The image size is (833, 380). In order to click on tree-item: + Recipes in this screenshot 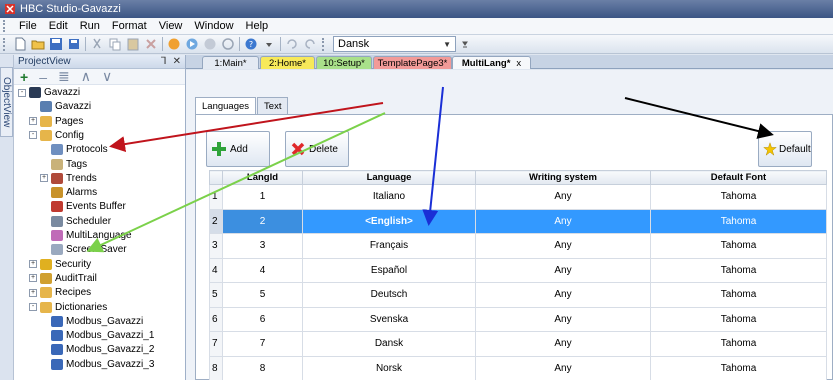, I will do `click(60, 292)`.